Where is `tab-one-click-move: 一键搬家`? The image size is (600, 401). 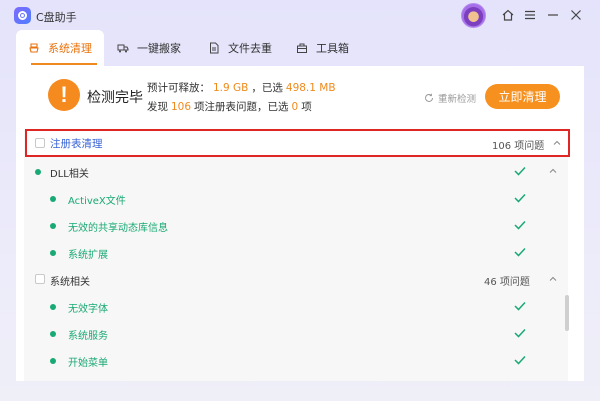
tab-one-click-move: 一键搬家 is located at coordinates (149, 48).